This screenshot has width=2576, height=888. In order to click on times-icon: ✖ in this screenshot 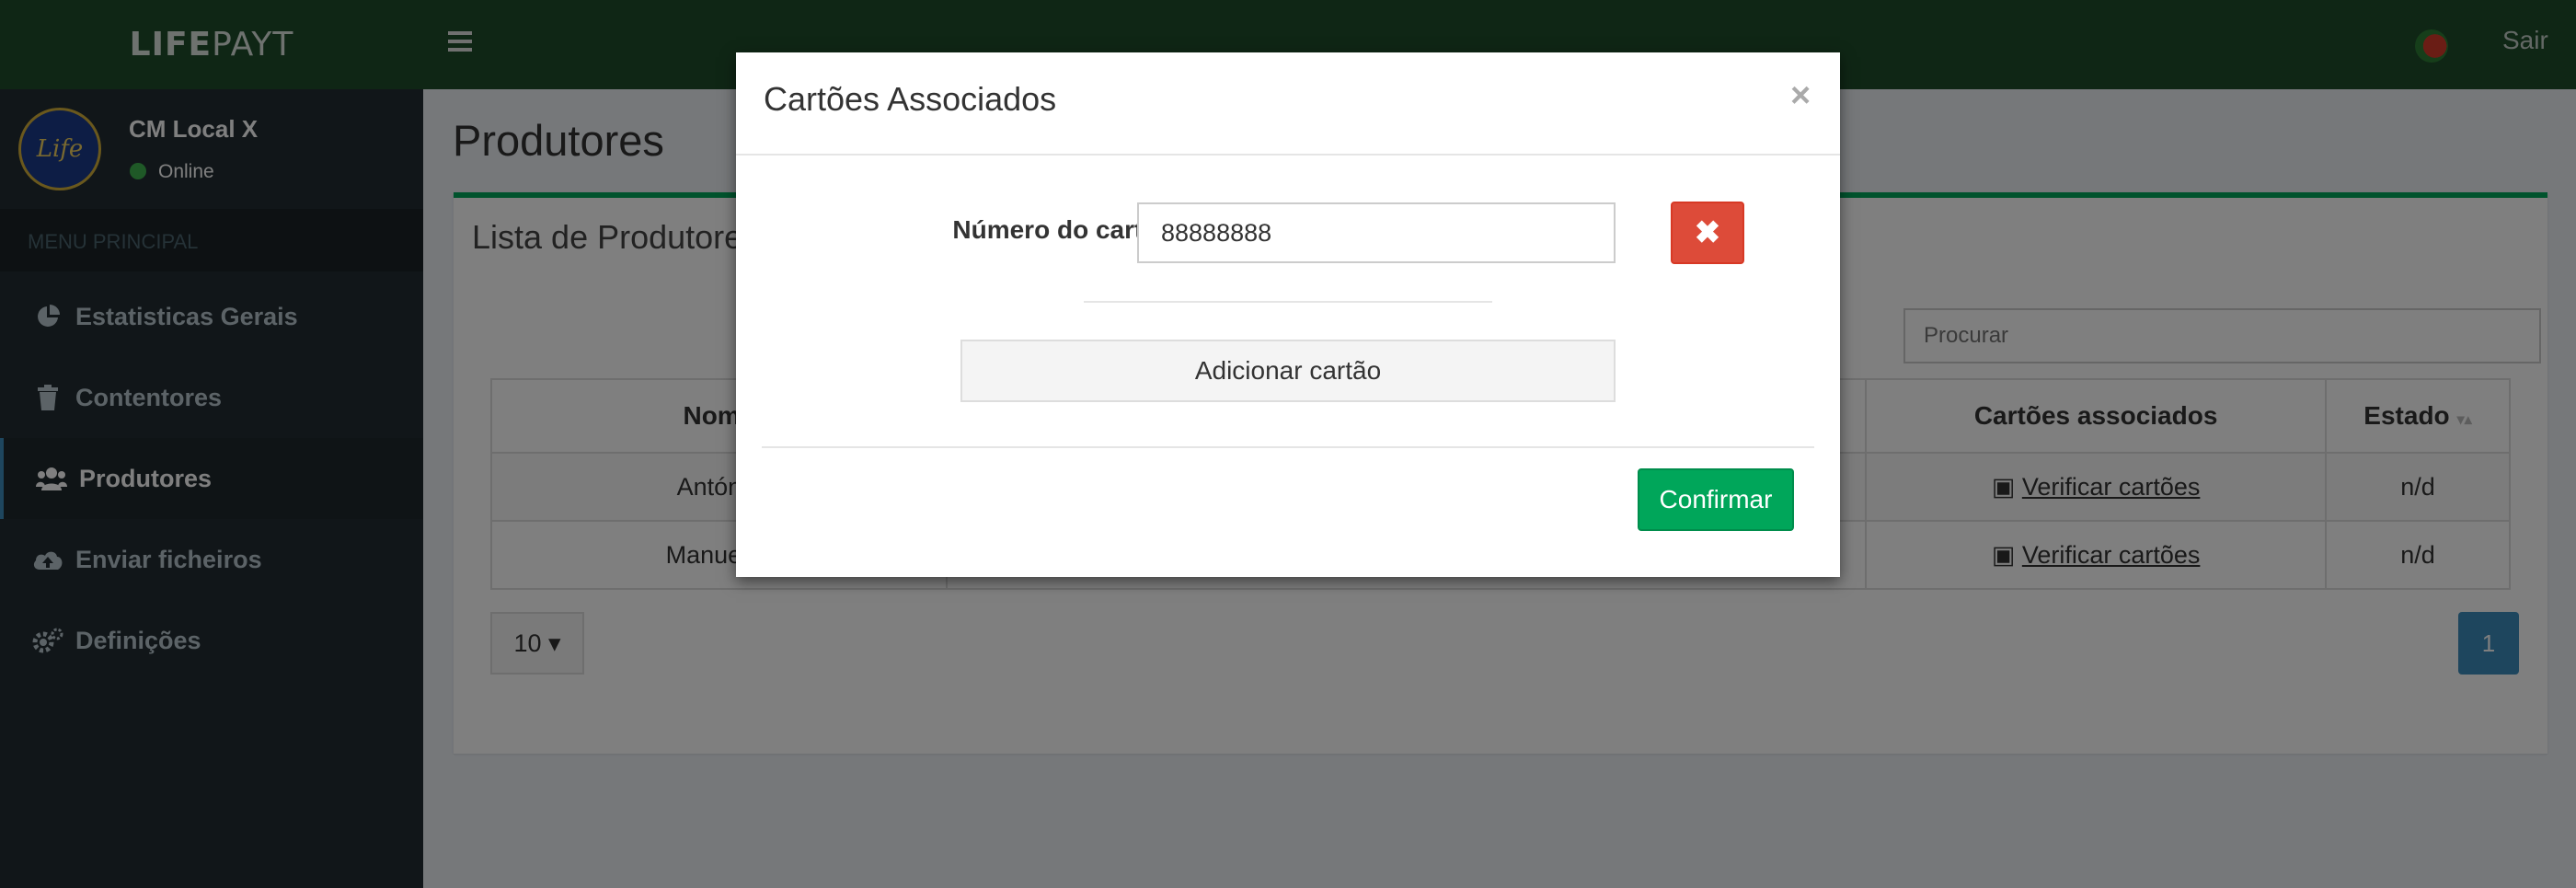, I will do `click(1707, 232)`.